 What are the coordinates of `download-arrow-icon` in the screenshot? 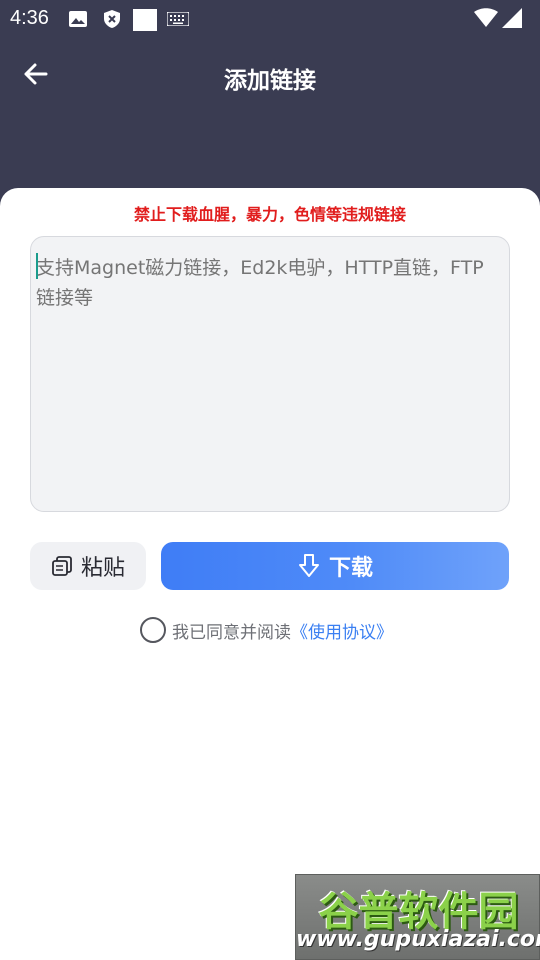 It's located at (308, 565).